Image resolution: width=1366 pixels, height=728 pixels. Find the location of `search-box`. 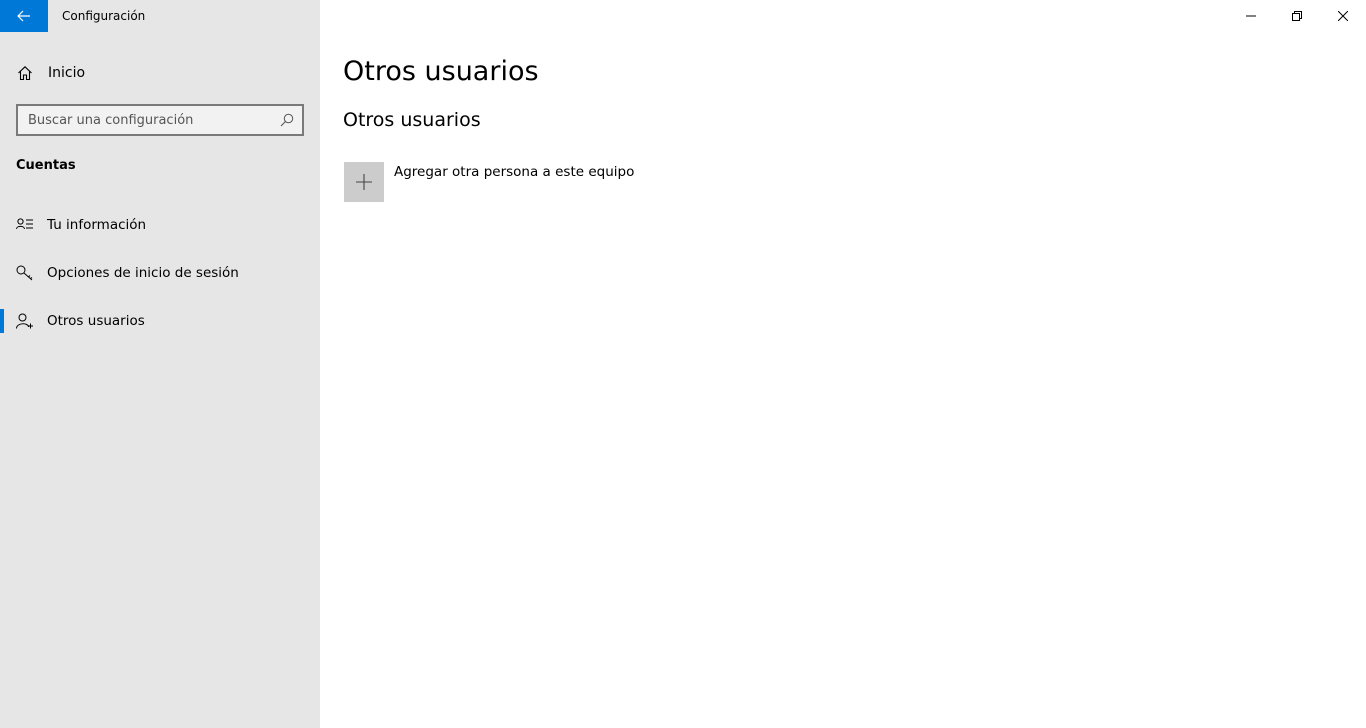

search-box is located at coordinates (160, 120).